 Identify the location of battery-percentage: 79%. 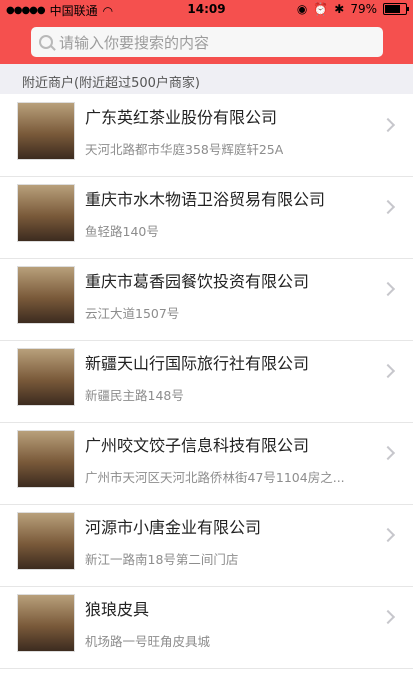
(363, 9).